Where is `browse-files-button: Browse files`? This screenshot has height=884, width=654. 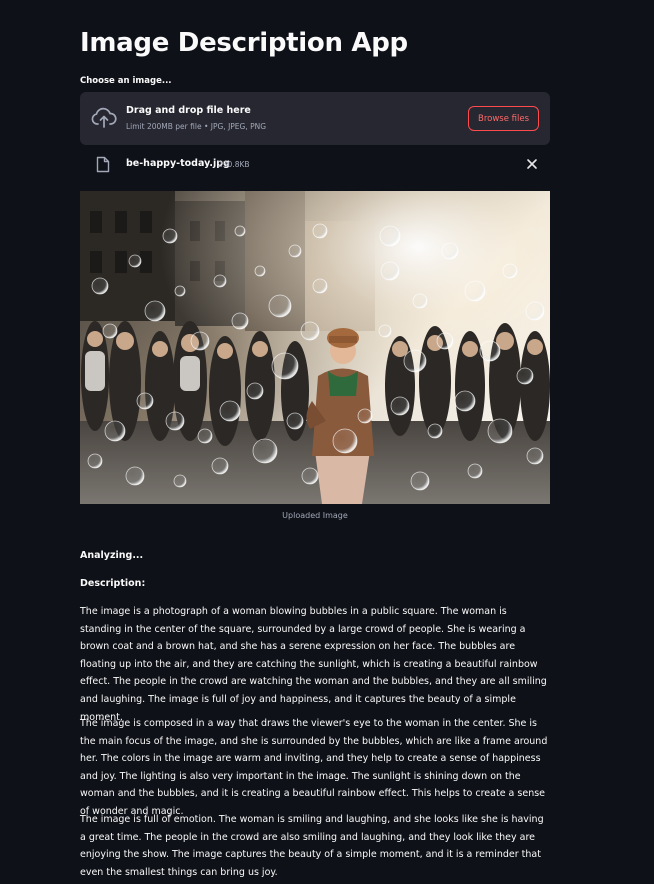 browse-files-button: Browse files is located at coordinates (503, 118).